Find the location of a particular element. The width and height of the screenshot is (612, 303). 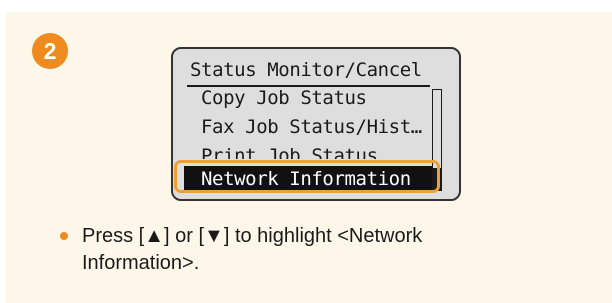

lcd-menu-title: Status Monitor/Cancel is located at coordinates (306, 70).